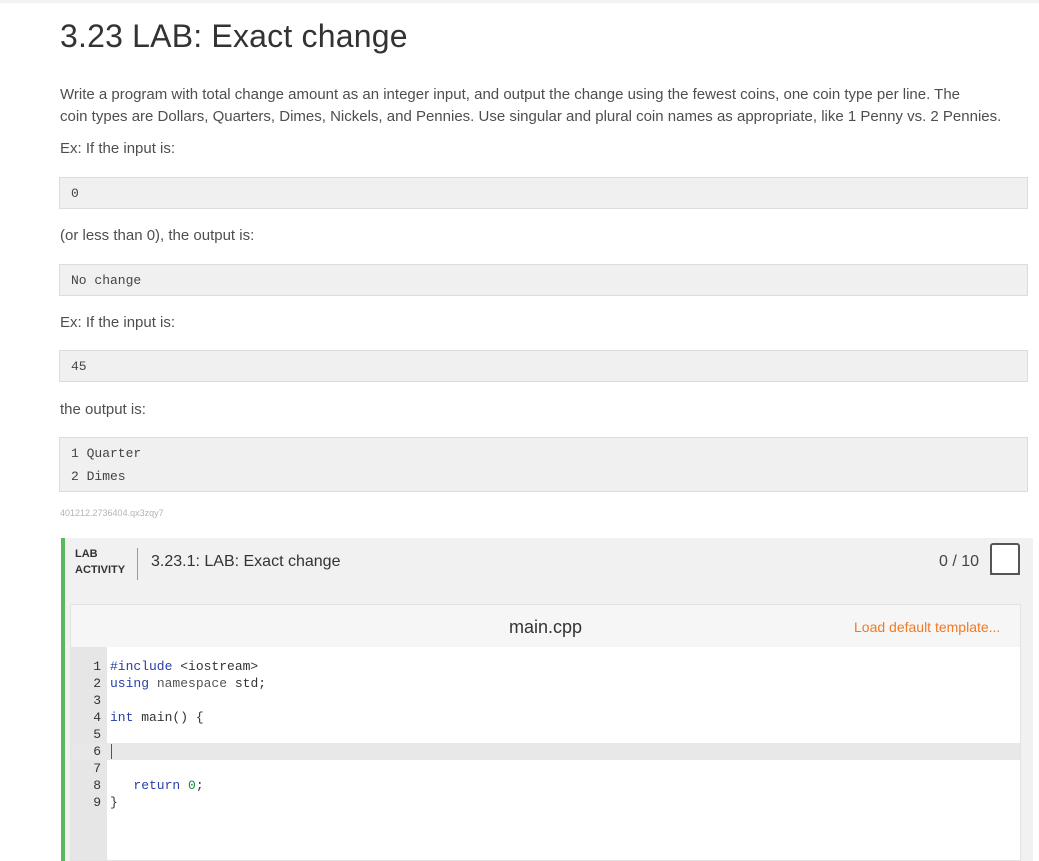 The width and height of the screenshot is (1039, 861). I want to click on example-1-output-value: No change, so click(106, 280).